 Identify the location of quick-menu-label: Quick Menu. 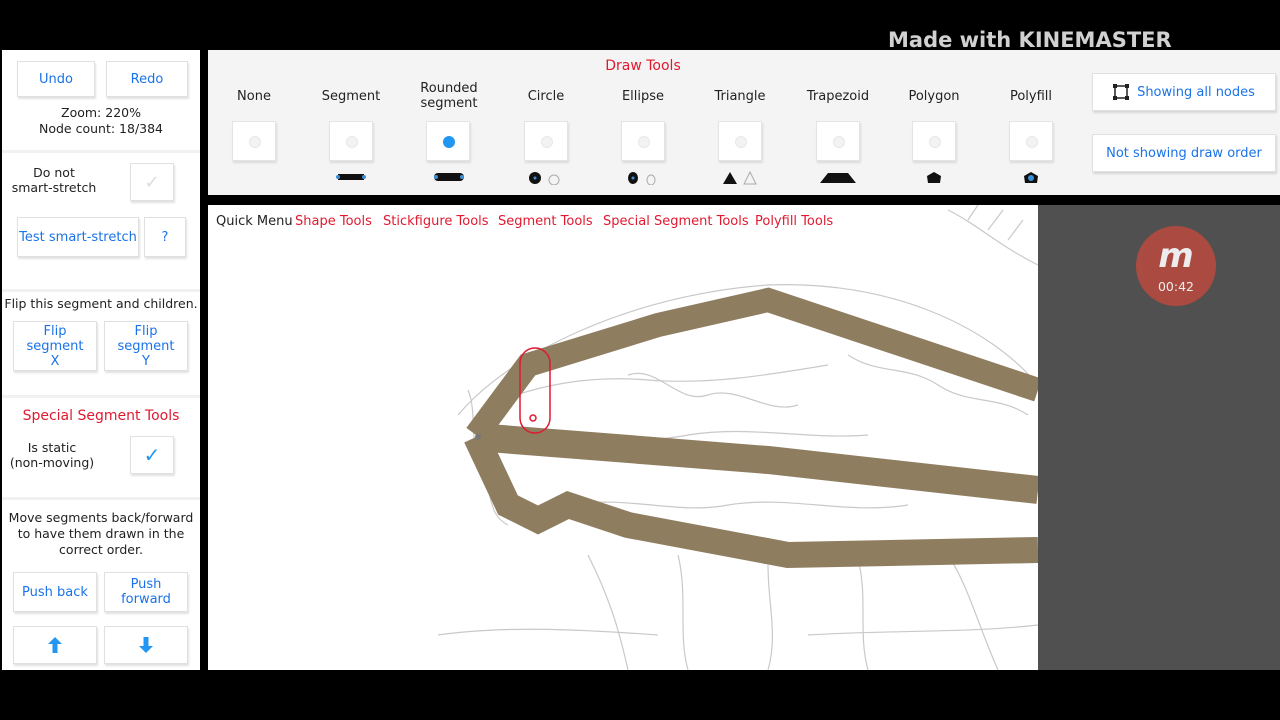
(254, 221).